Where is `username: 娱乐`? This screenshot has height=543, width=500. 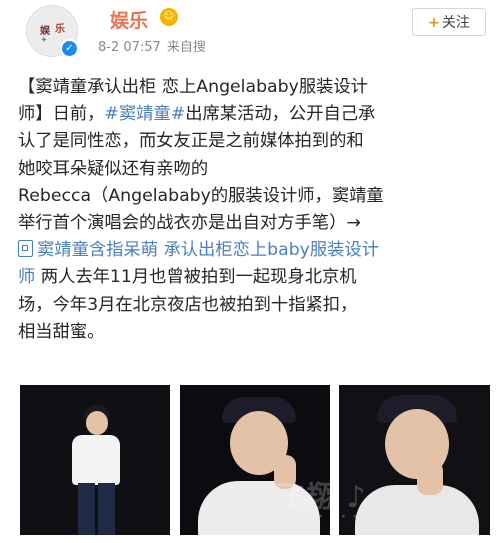
username: 娱乐 is located at coordinates (129, 19).